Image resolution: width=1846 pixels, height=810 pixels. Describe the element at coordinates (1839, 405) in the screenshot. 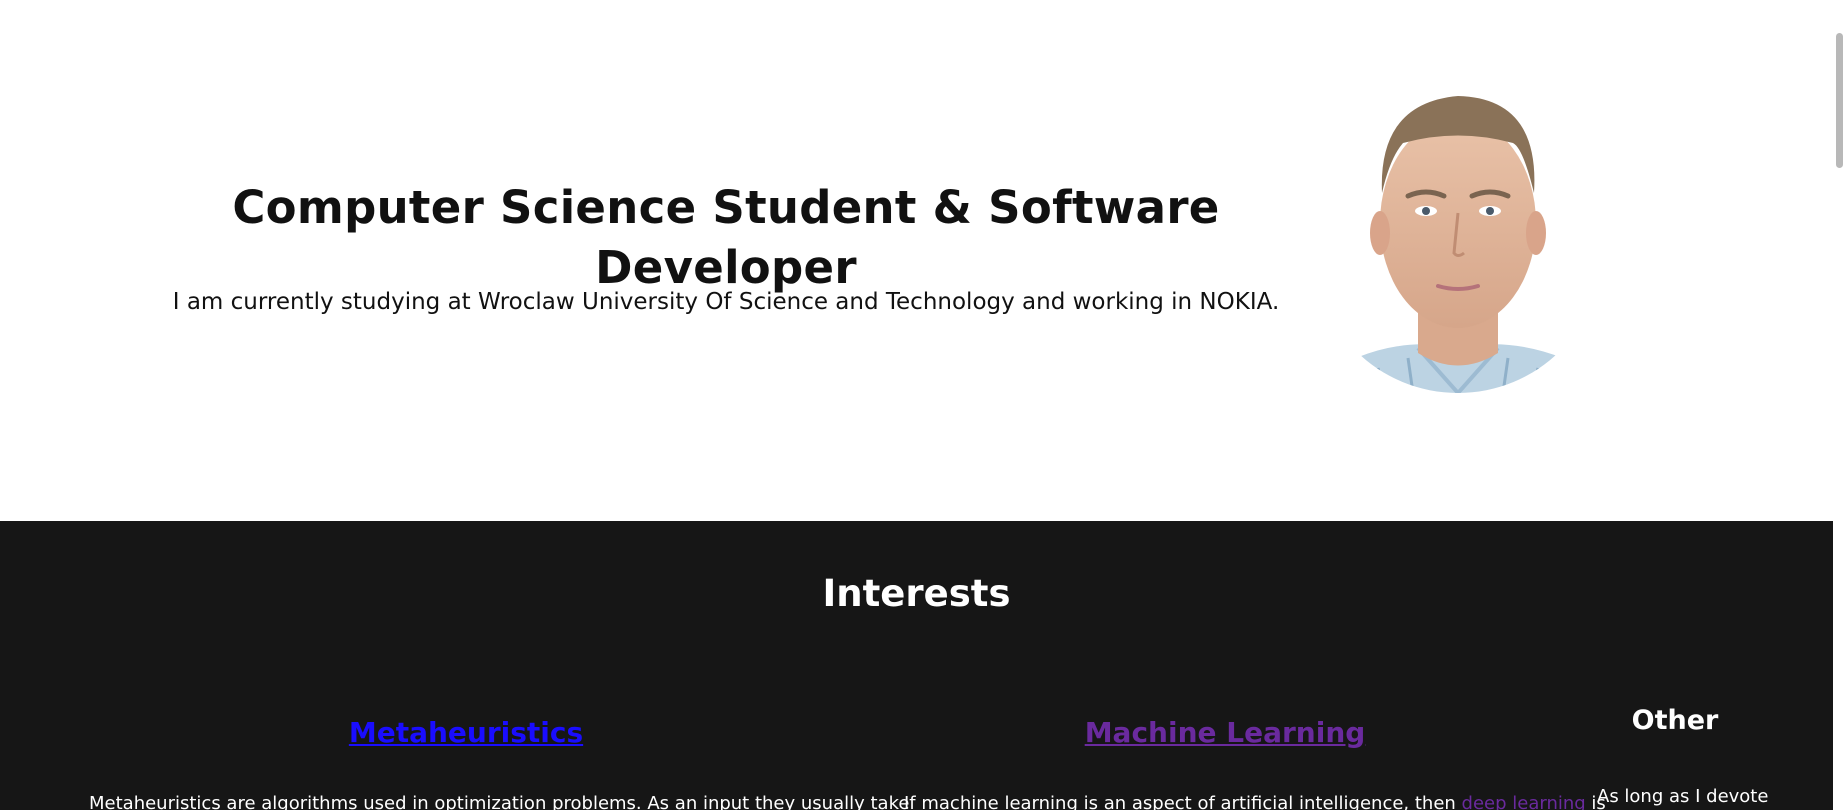

I see `vertical-scrollbar` at that location.